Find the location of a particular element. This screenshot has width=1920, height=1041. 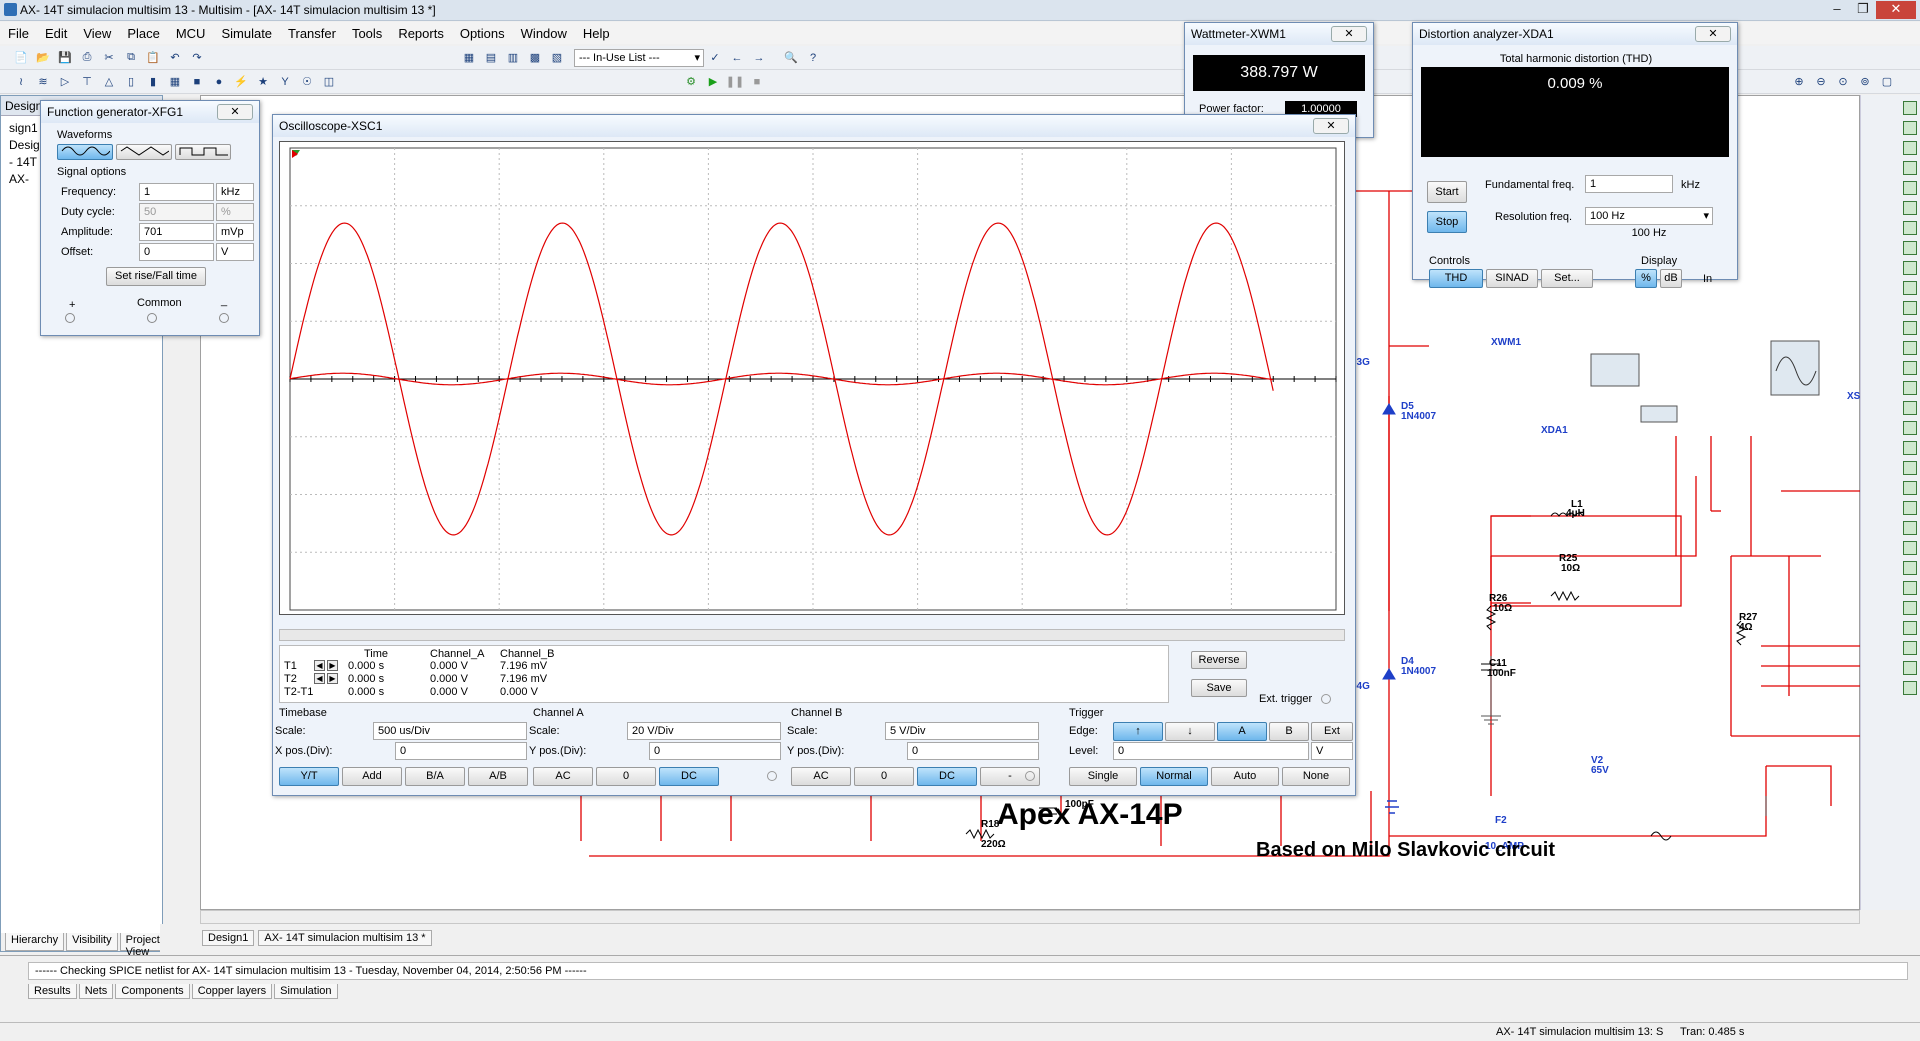

tab-project-view: Project View is located at coordinates (142, 945).